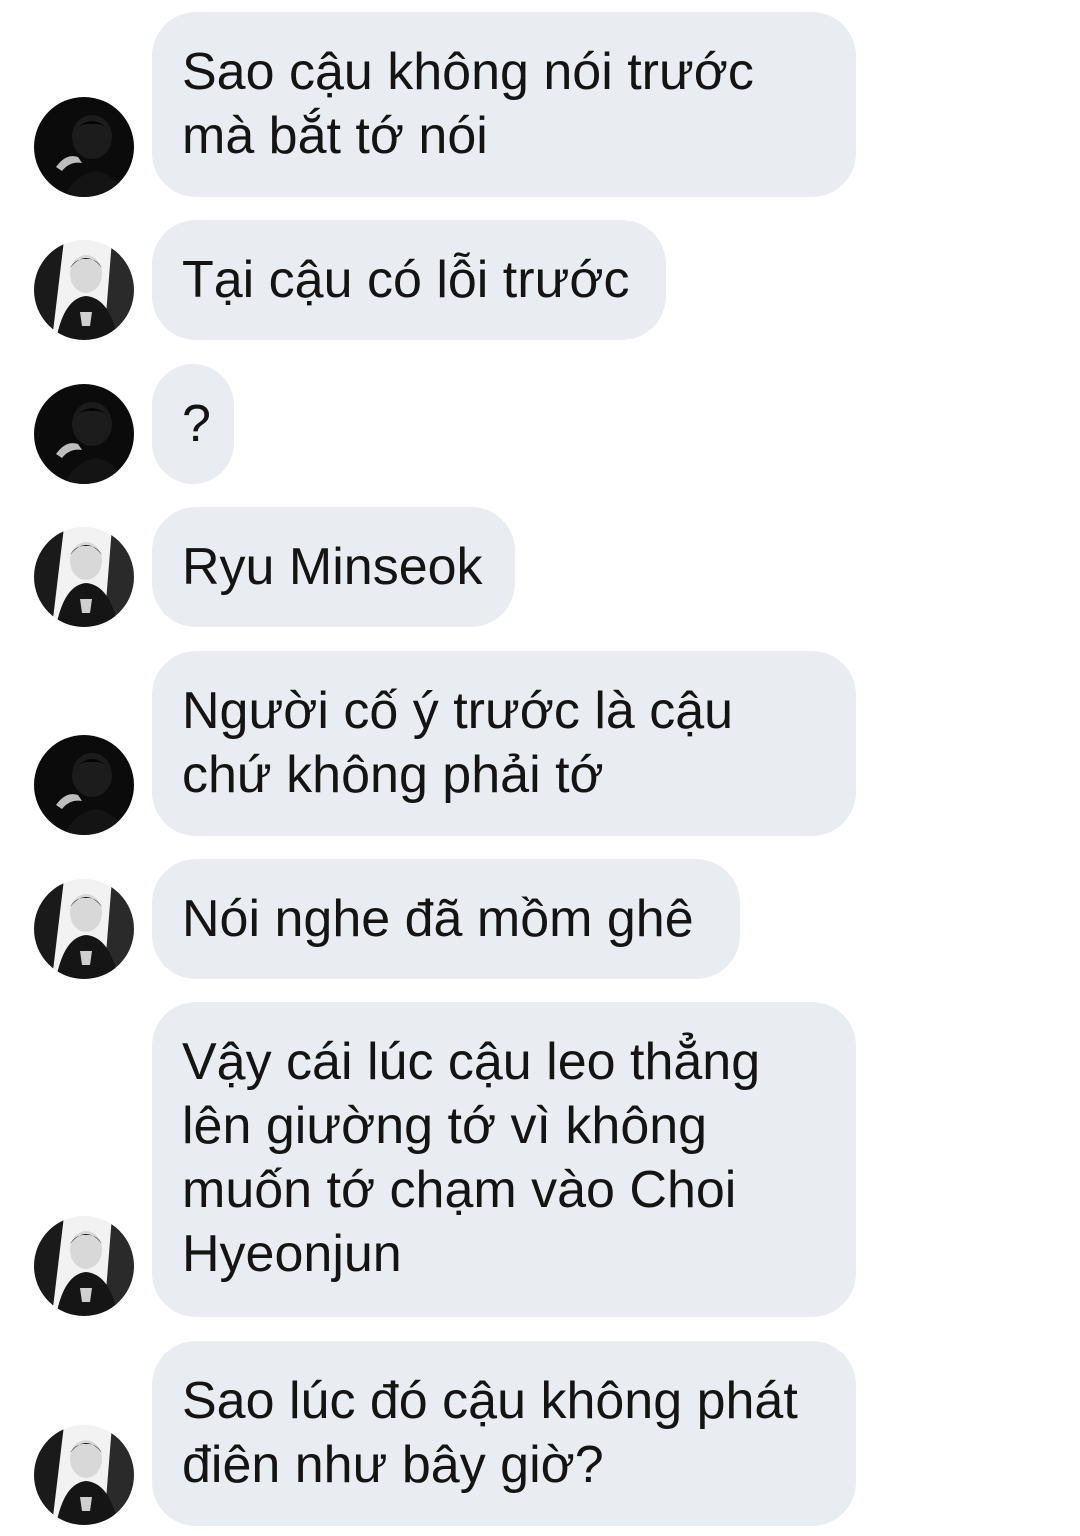 The image size is (1080, 1536). Describe the element at coordinates (193, 424) in the screenshot. I see `message-bubble: ?` at that location.